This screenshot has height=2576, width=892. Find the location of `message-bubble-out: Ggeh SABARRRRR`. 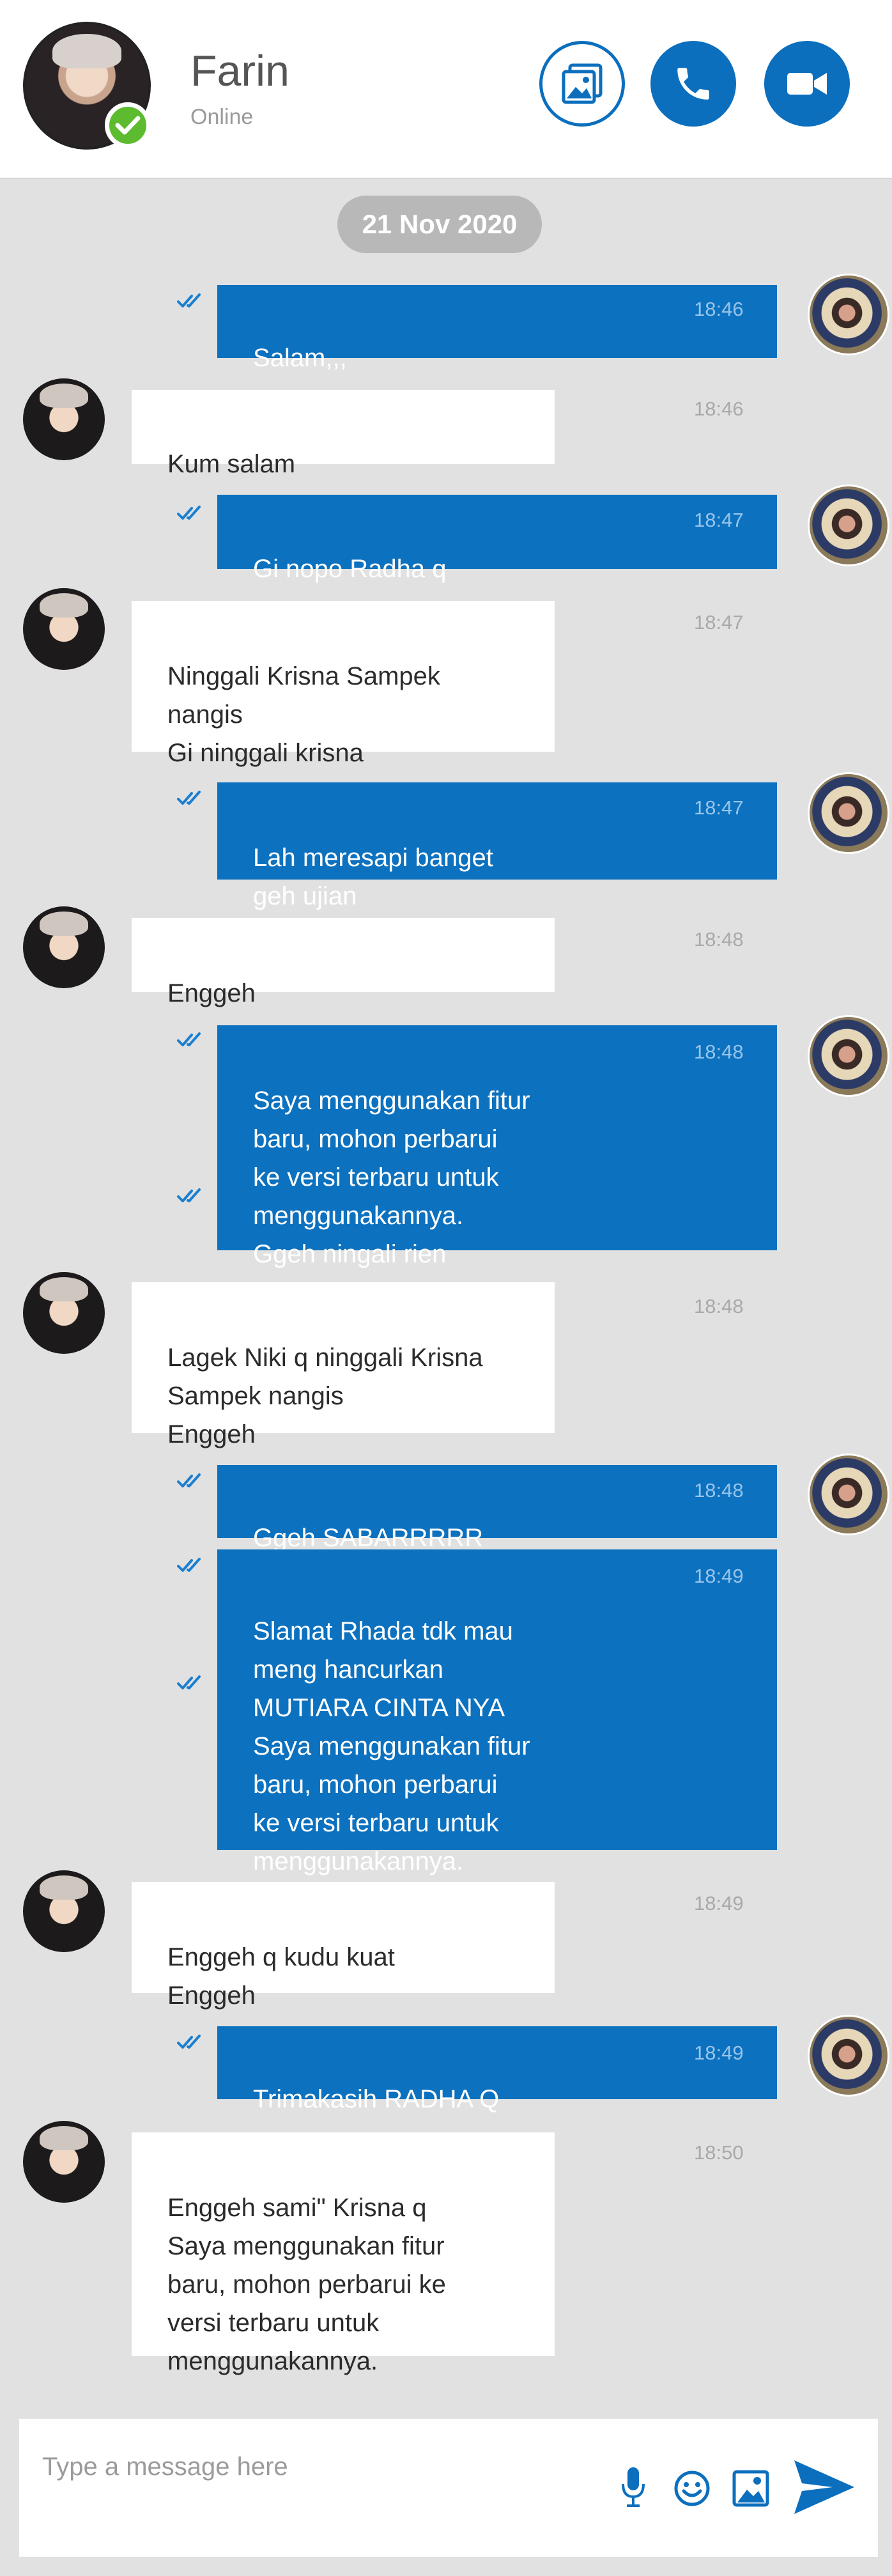

message-bubble-out: Ggeh SABARRRRR is located at coordinates (497, 1508).